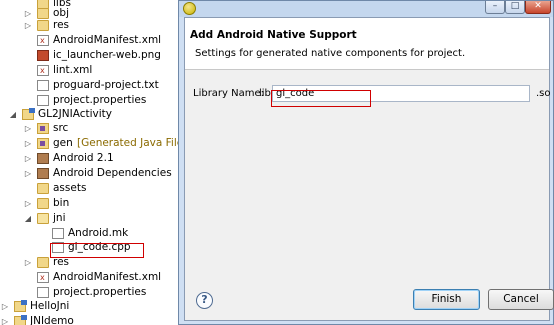  I want to click on finish-button-label: Finish, so click(446, 299).